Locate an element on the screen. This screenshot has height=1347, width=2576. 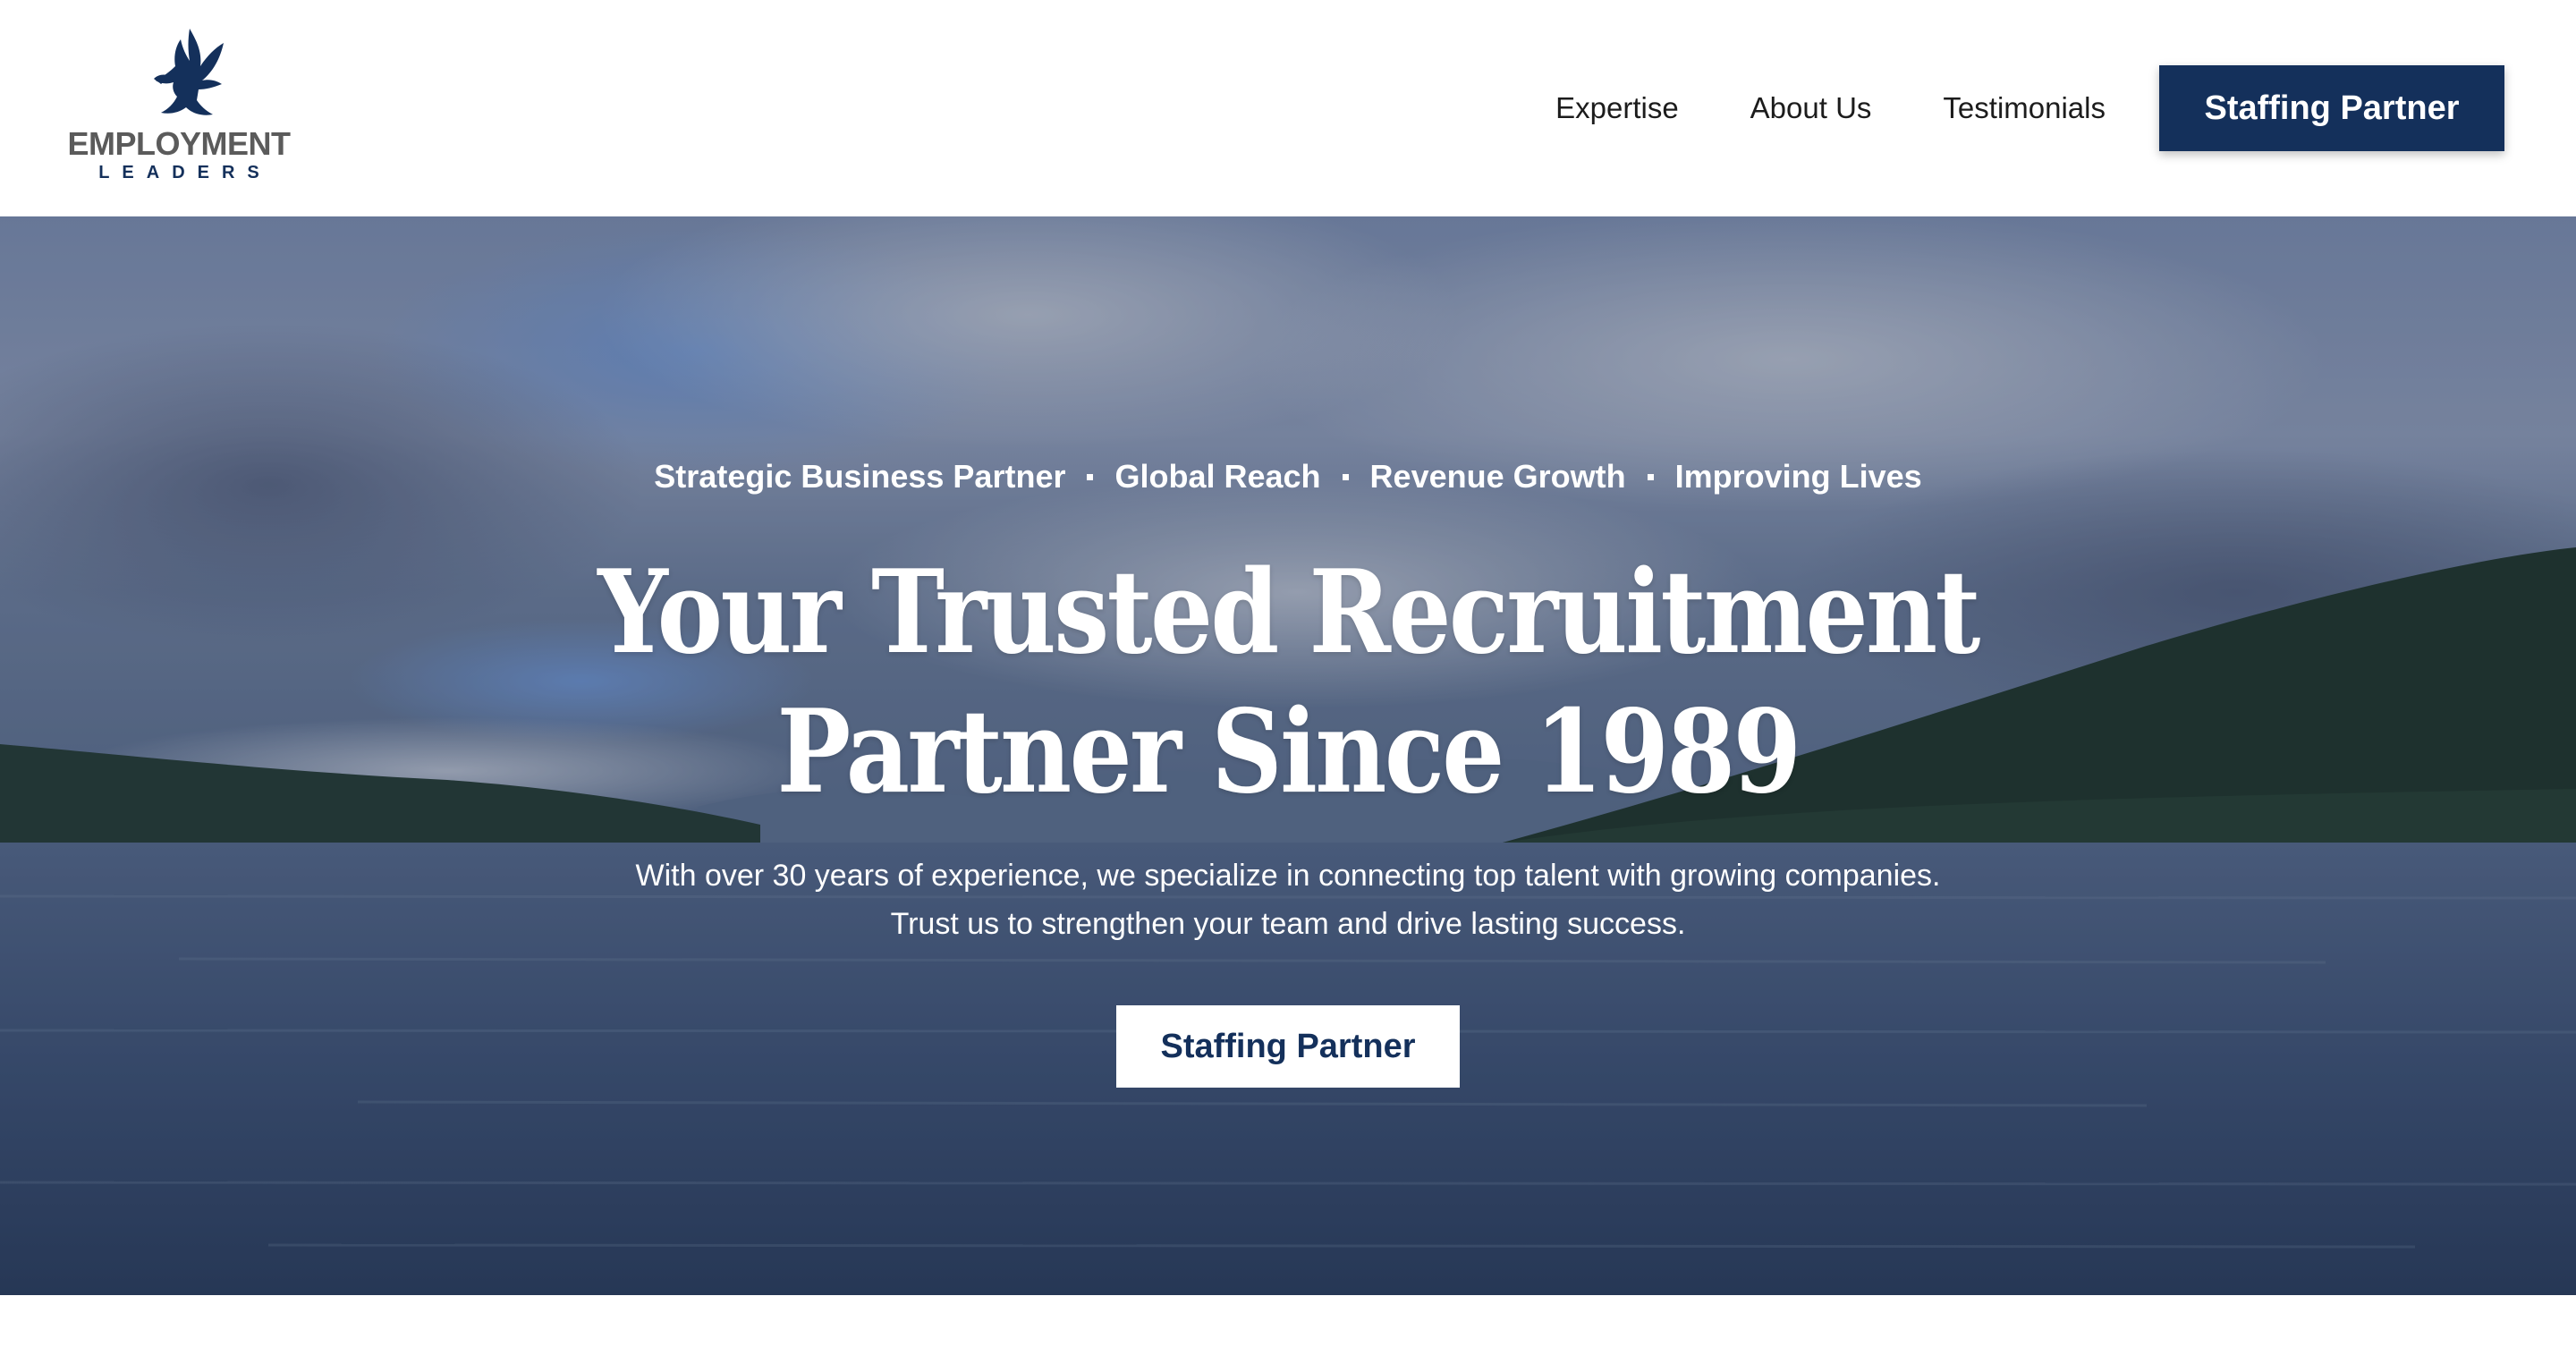
next-section is located at coordinates (1288, 1321).